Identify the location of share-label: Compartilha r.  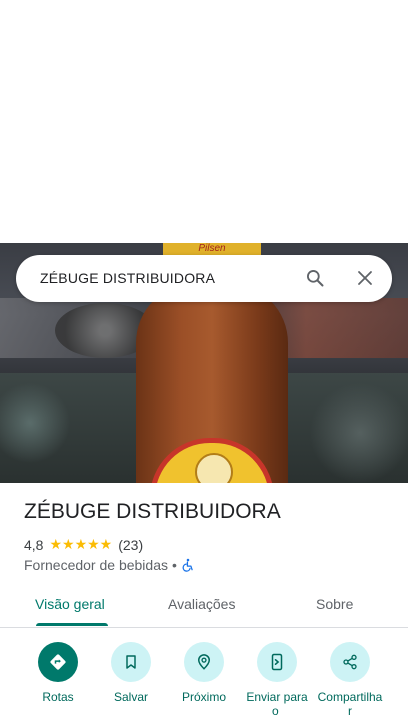
(350, 704).